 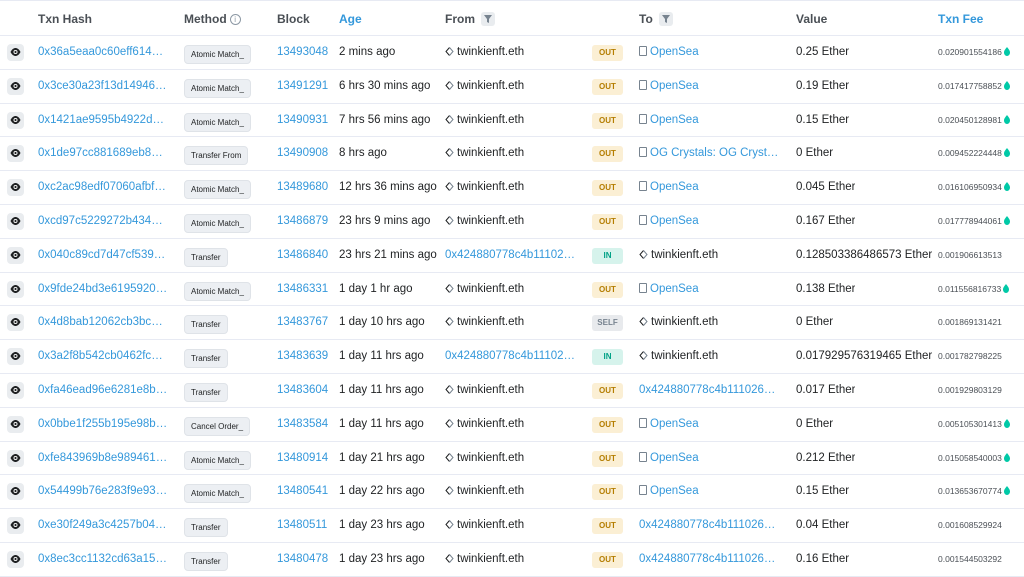 What do you see at coordinates (1006, 153) in the screenshot?
I see `gas-icon` at bounding box center [1006, 153].